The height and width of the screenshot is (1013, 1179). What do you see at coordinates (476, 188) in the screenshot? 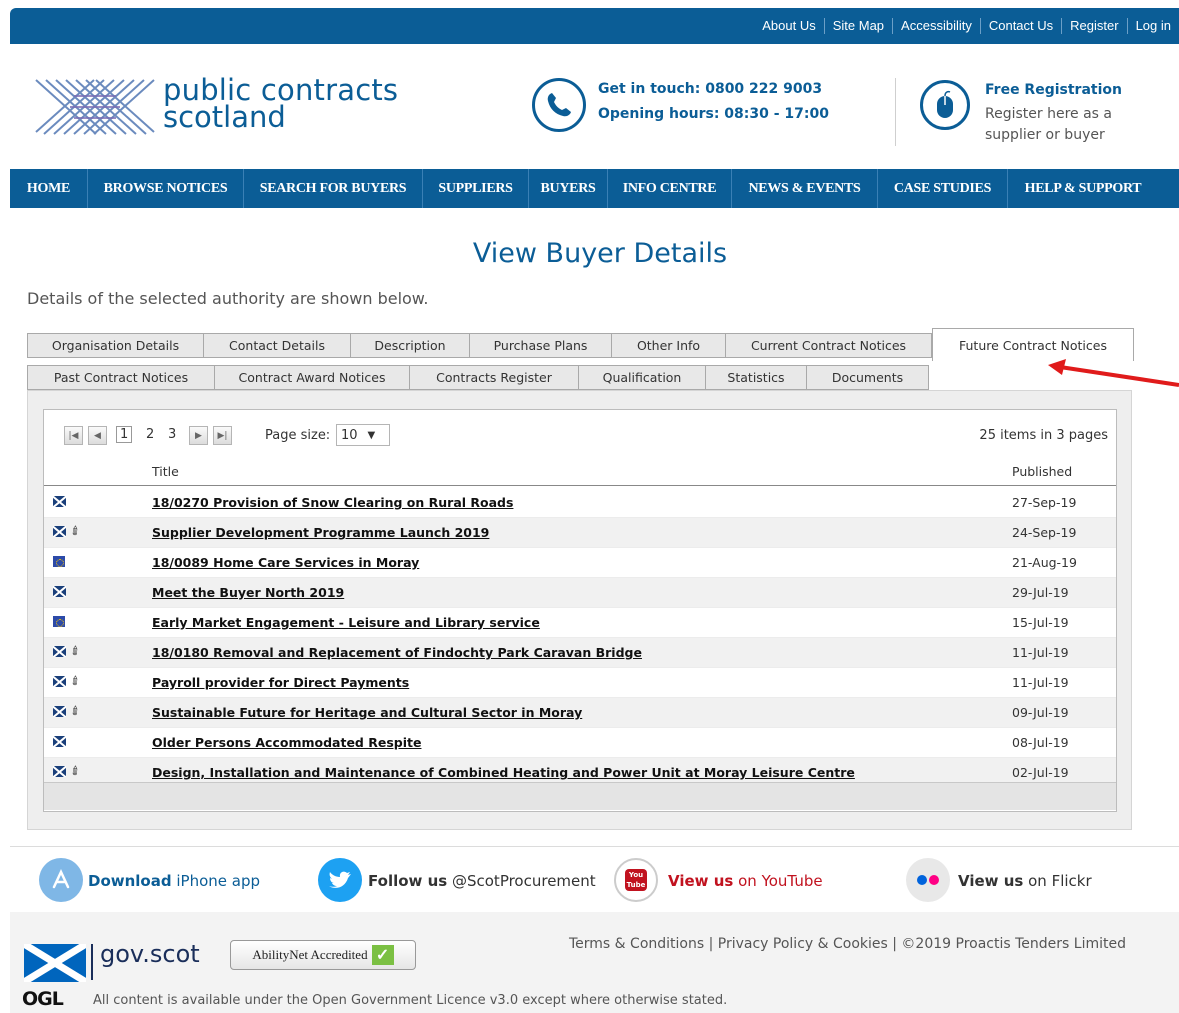
I see `nav-suppliers: SUPPLIERS` at bounding box center [476, 188].